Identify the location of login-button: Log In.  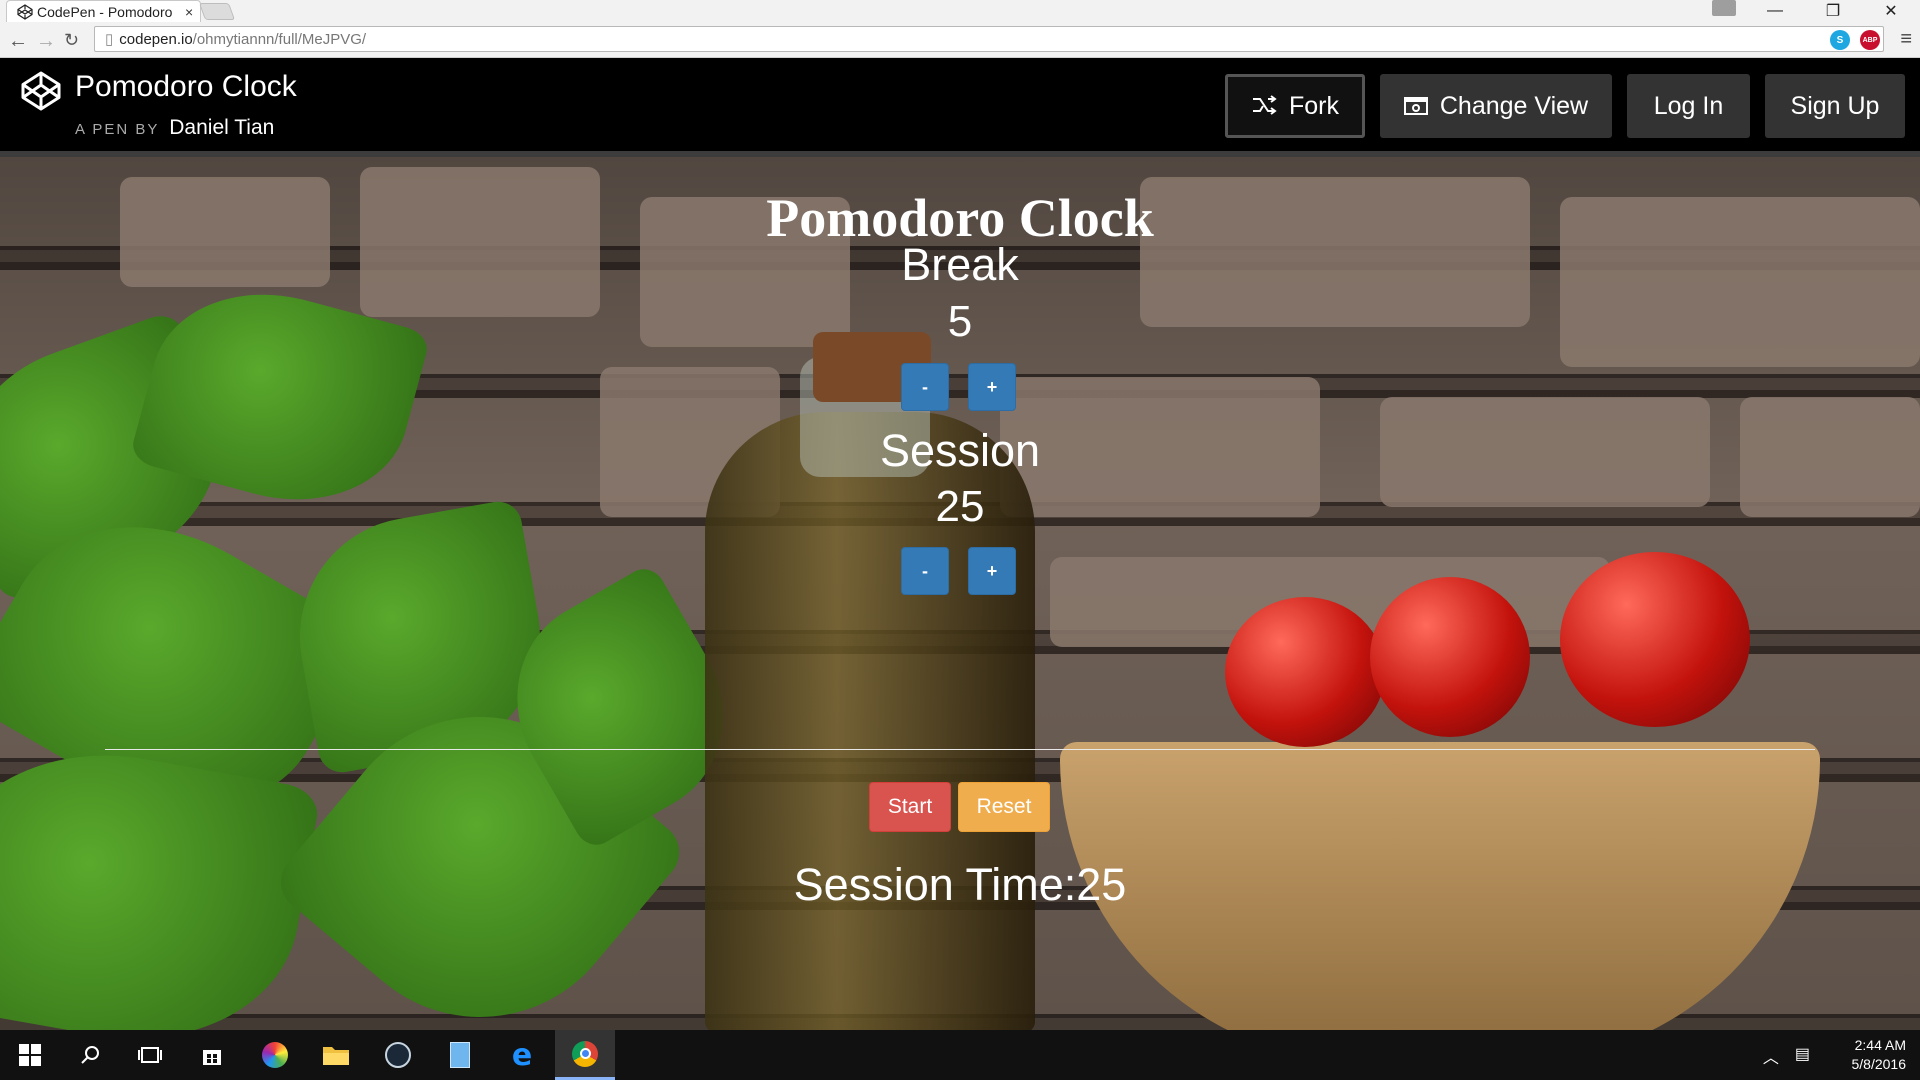
(1688, 106).